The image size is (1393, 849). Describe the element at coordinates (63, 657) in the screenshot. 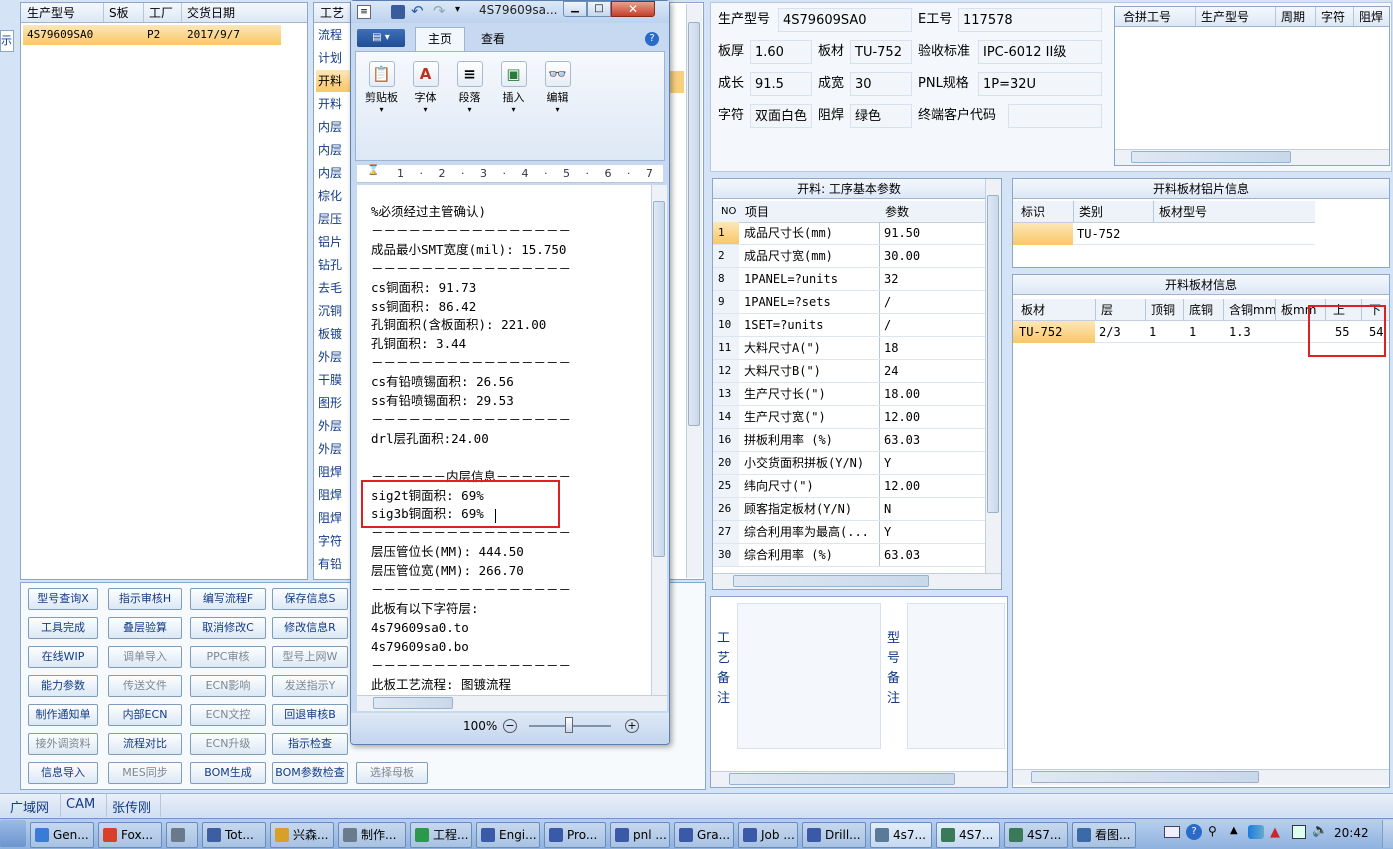

I see `action-button: 在线WIP` at that location.